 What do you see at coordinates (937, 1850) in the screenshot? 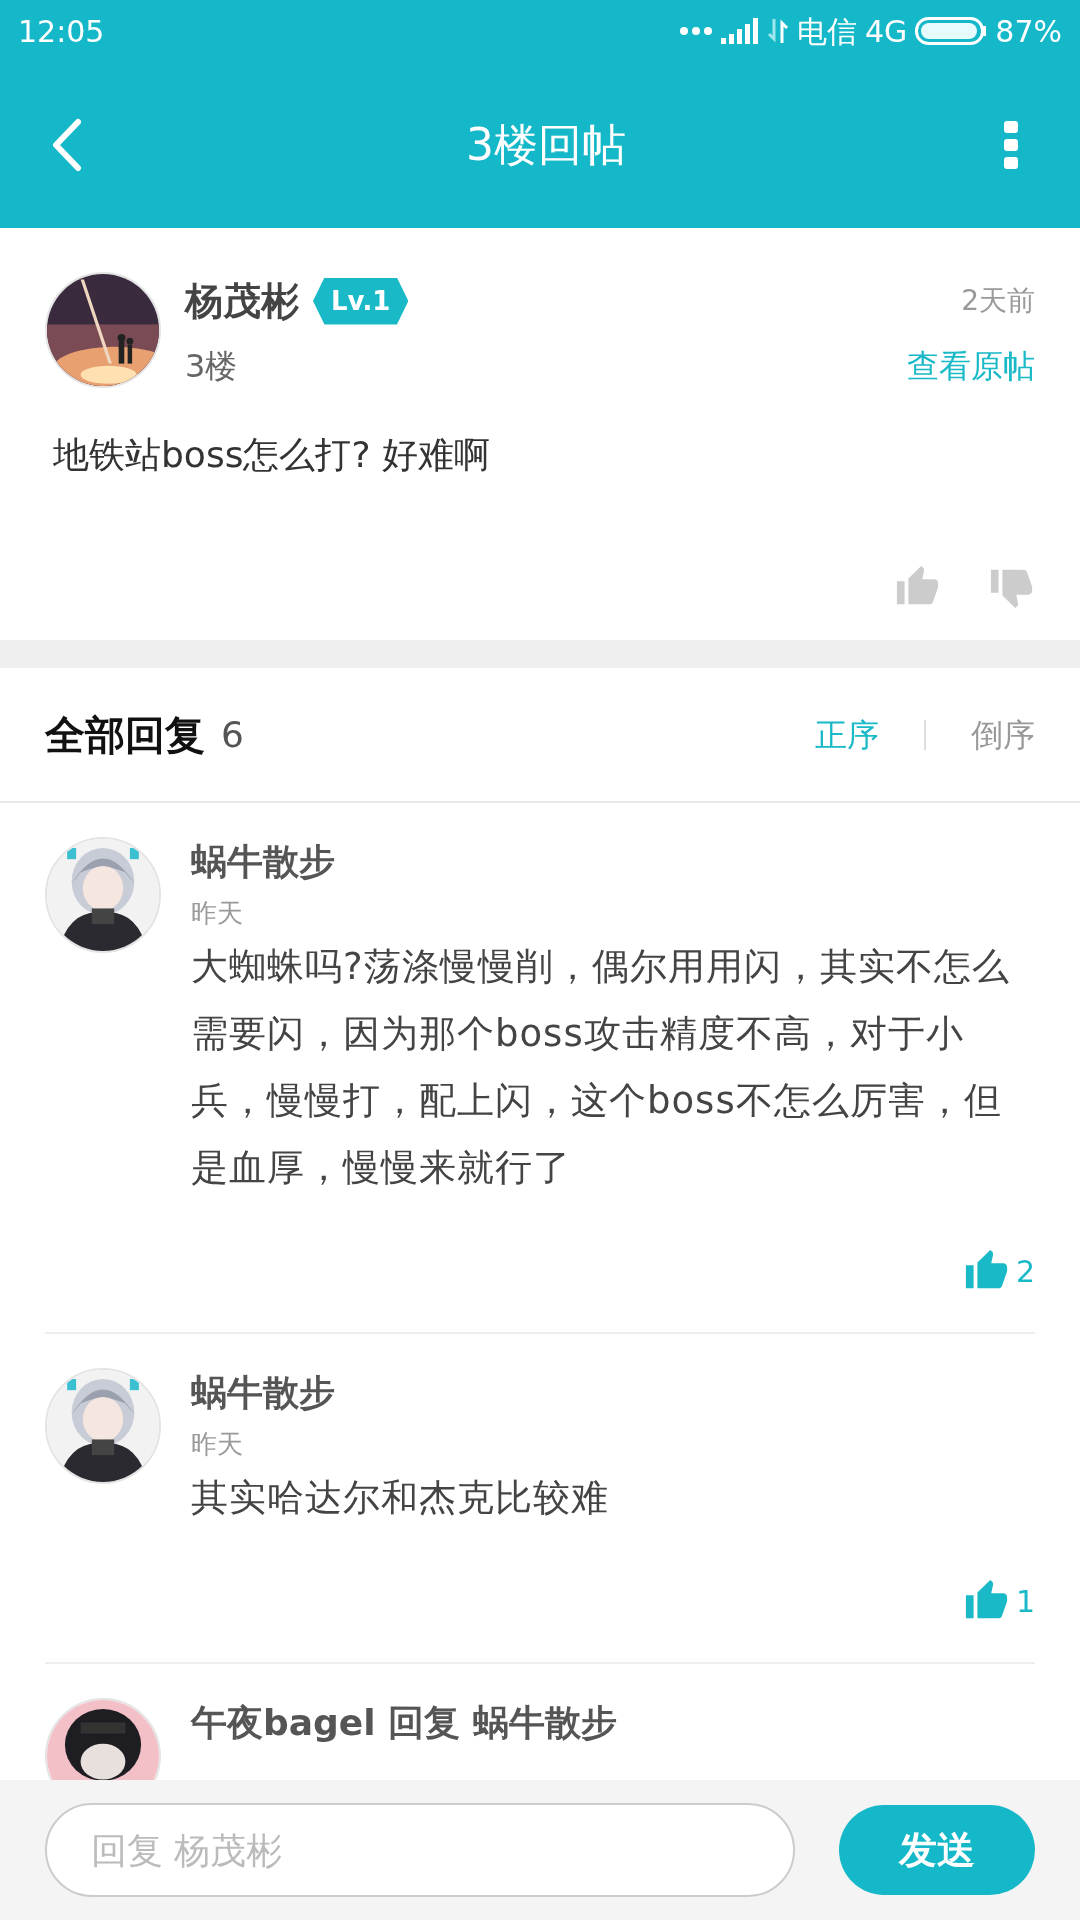
I see `send-button: 发送` at bounding box center [937, 1850].